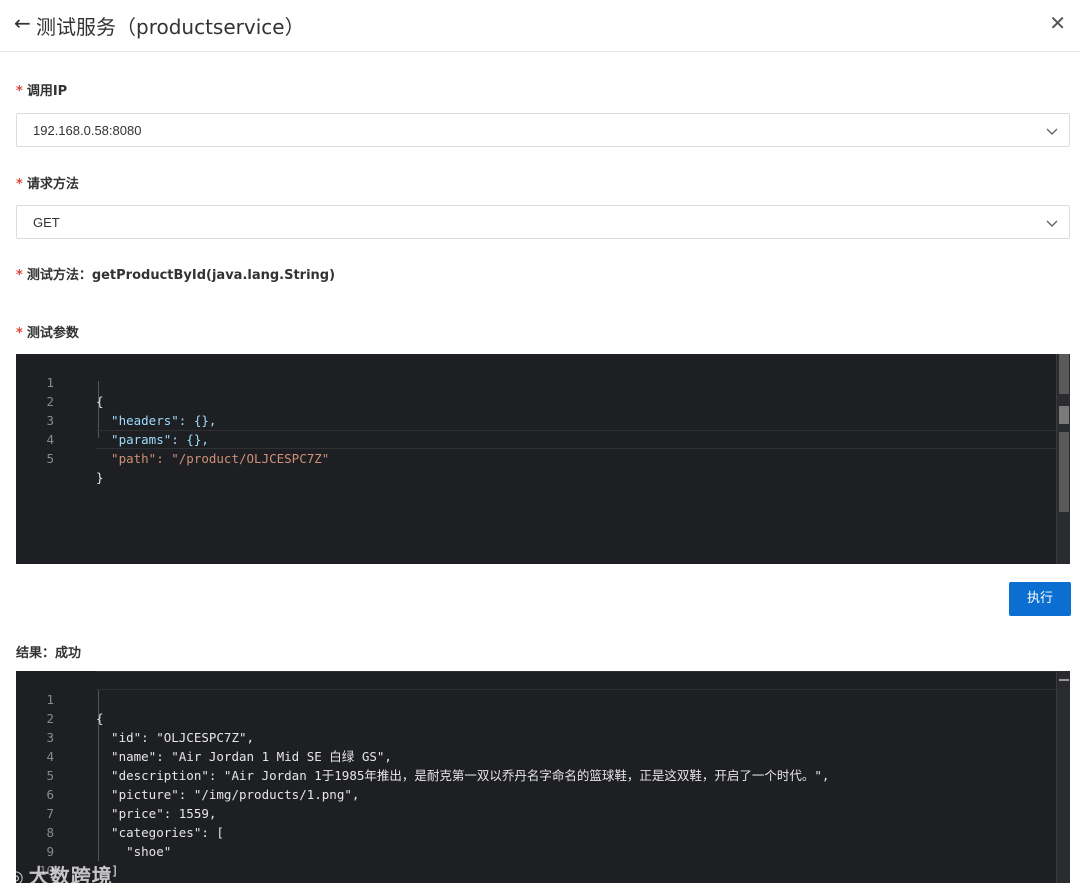 This screenshot has width=1080, height=896. I want to click on code-line: 5 "picture": "/img/products/1.png",, so click(203, 785).